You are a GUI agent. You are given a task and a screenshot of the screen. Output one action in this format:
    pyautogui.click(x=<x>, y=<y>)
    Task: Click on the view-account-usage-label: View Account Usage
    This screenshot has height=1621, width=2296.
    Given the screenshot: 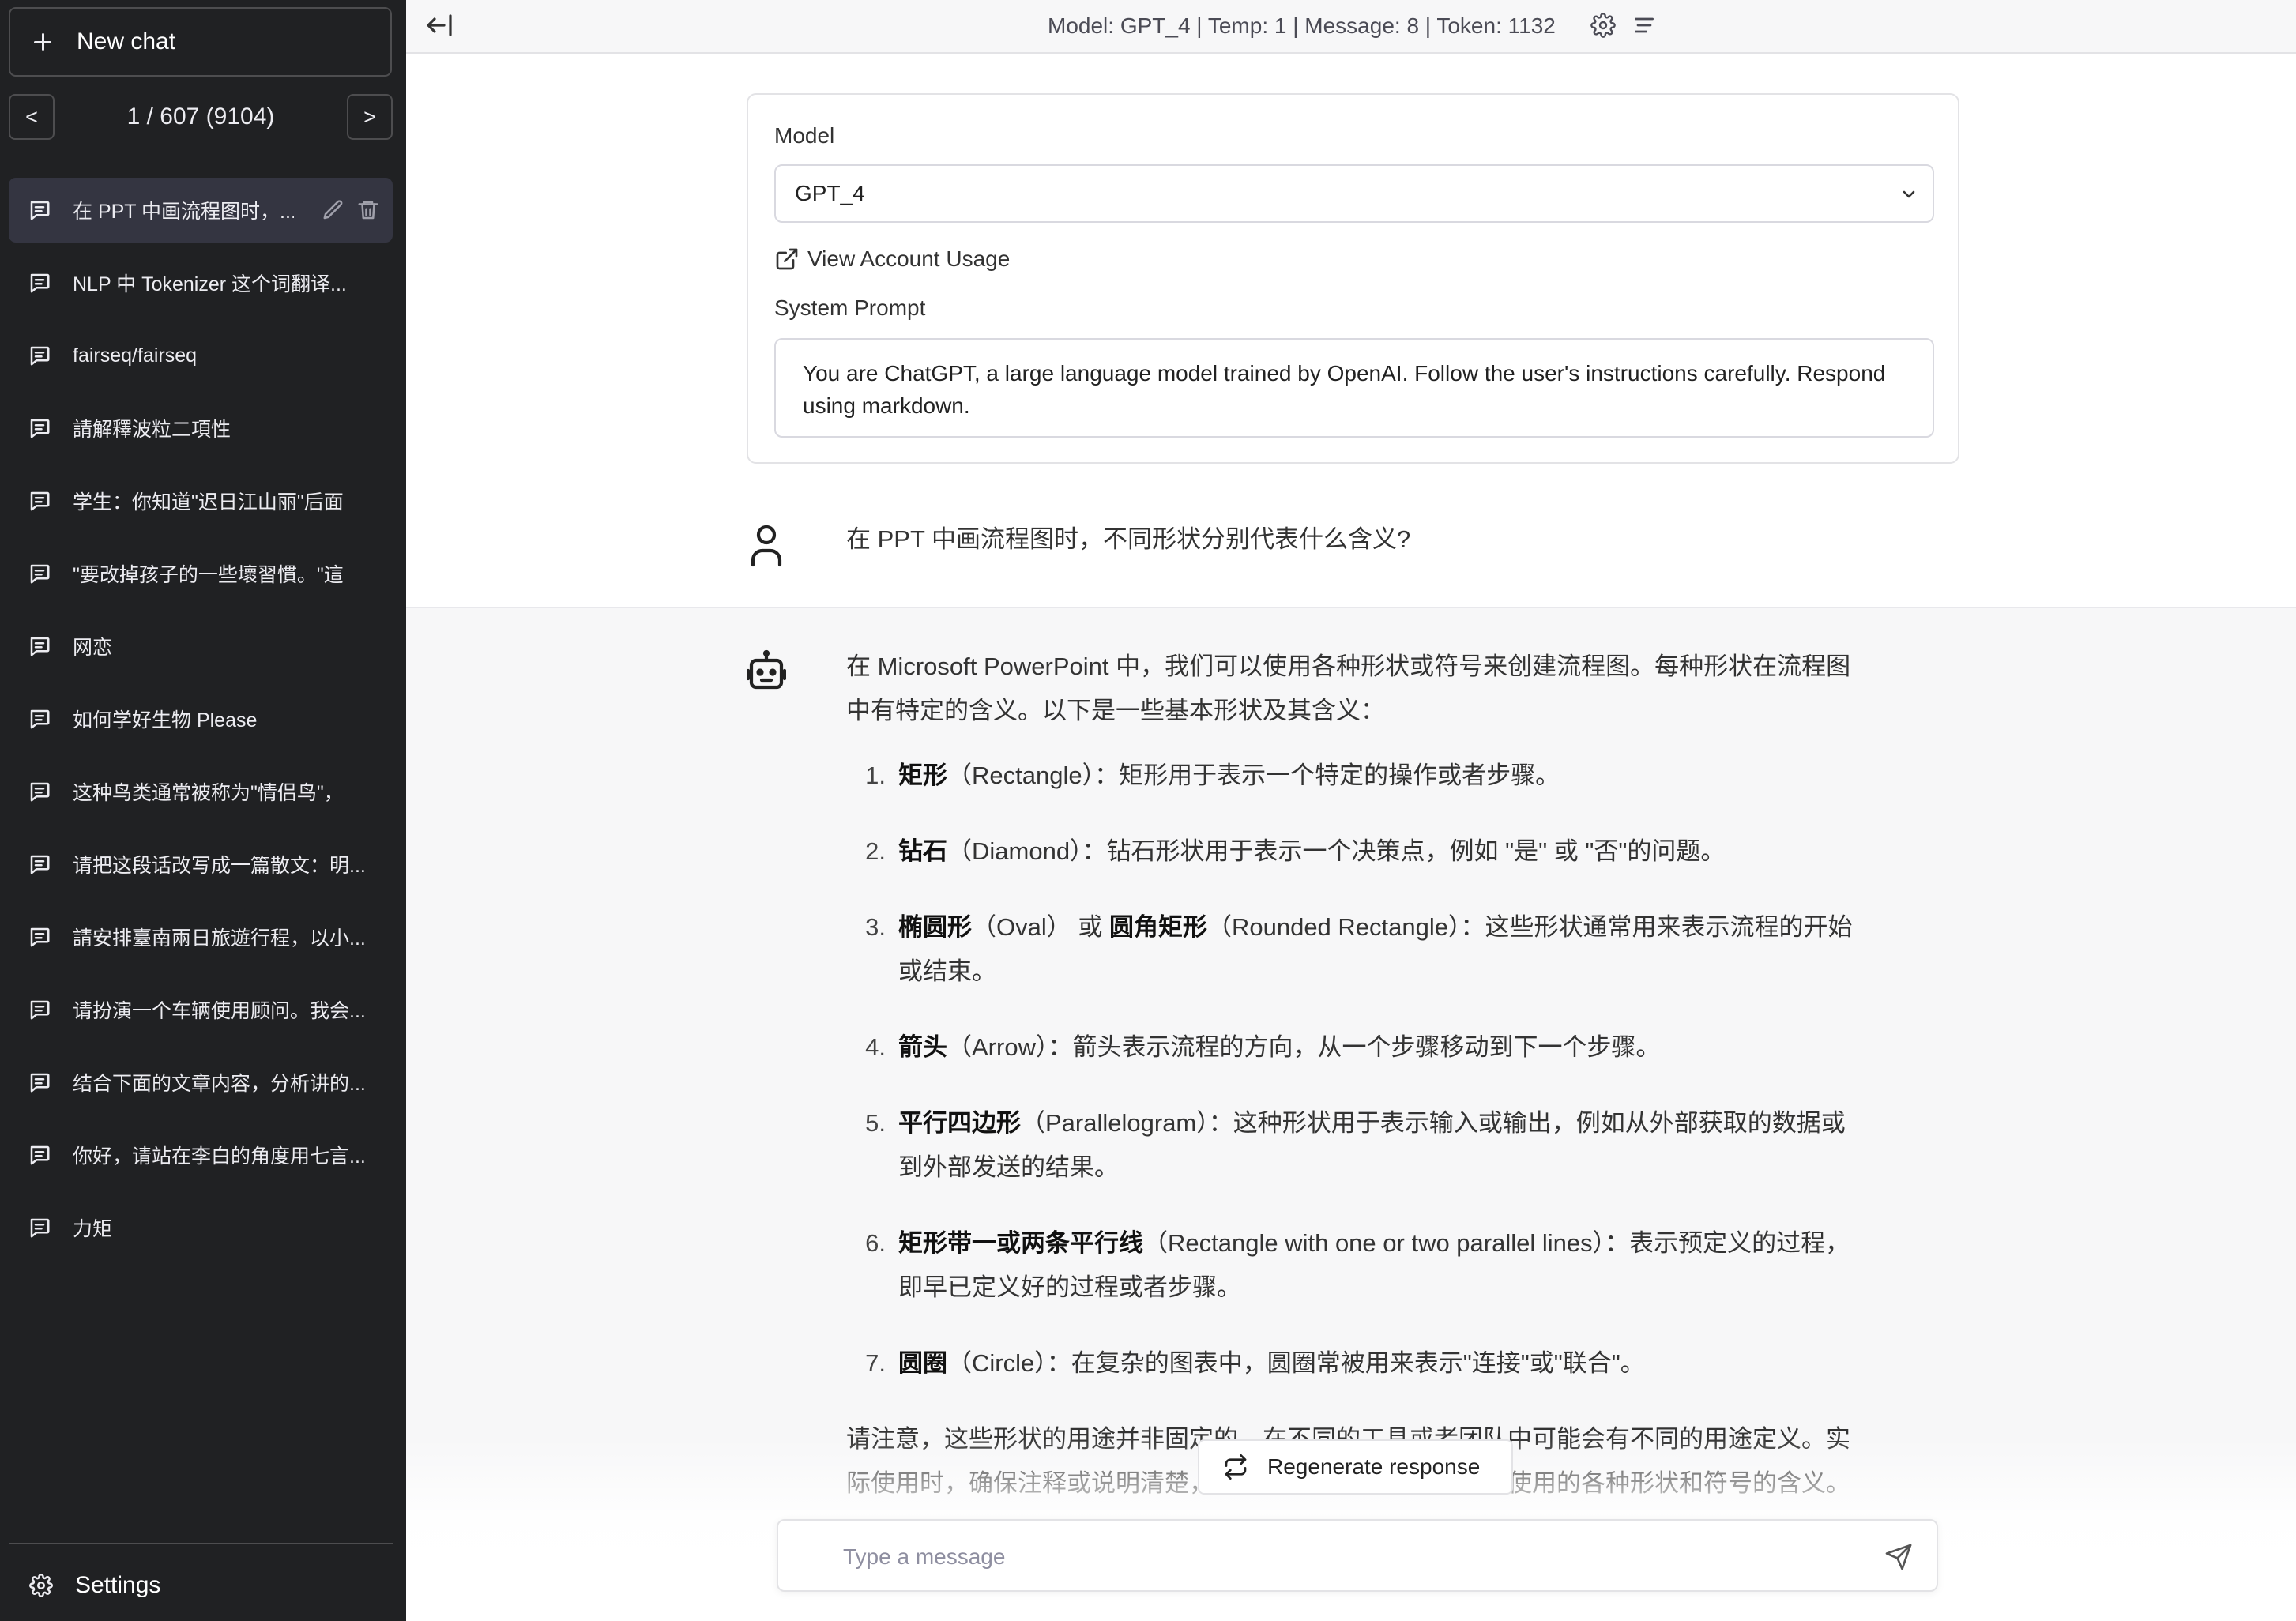 What is the action you would take?
    pyautogui.click(x=909, y=258)
    